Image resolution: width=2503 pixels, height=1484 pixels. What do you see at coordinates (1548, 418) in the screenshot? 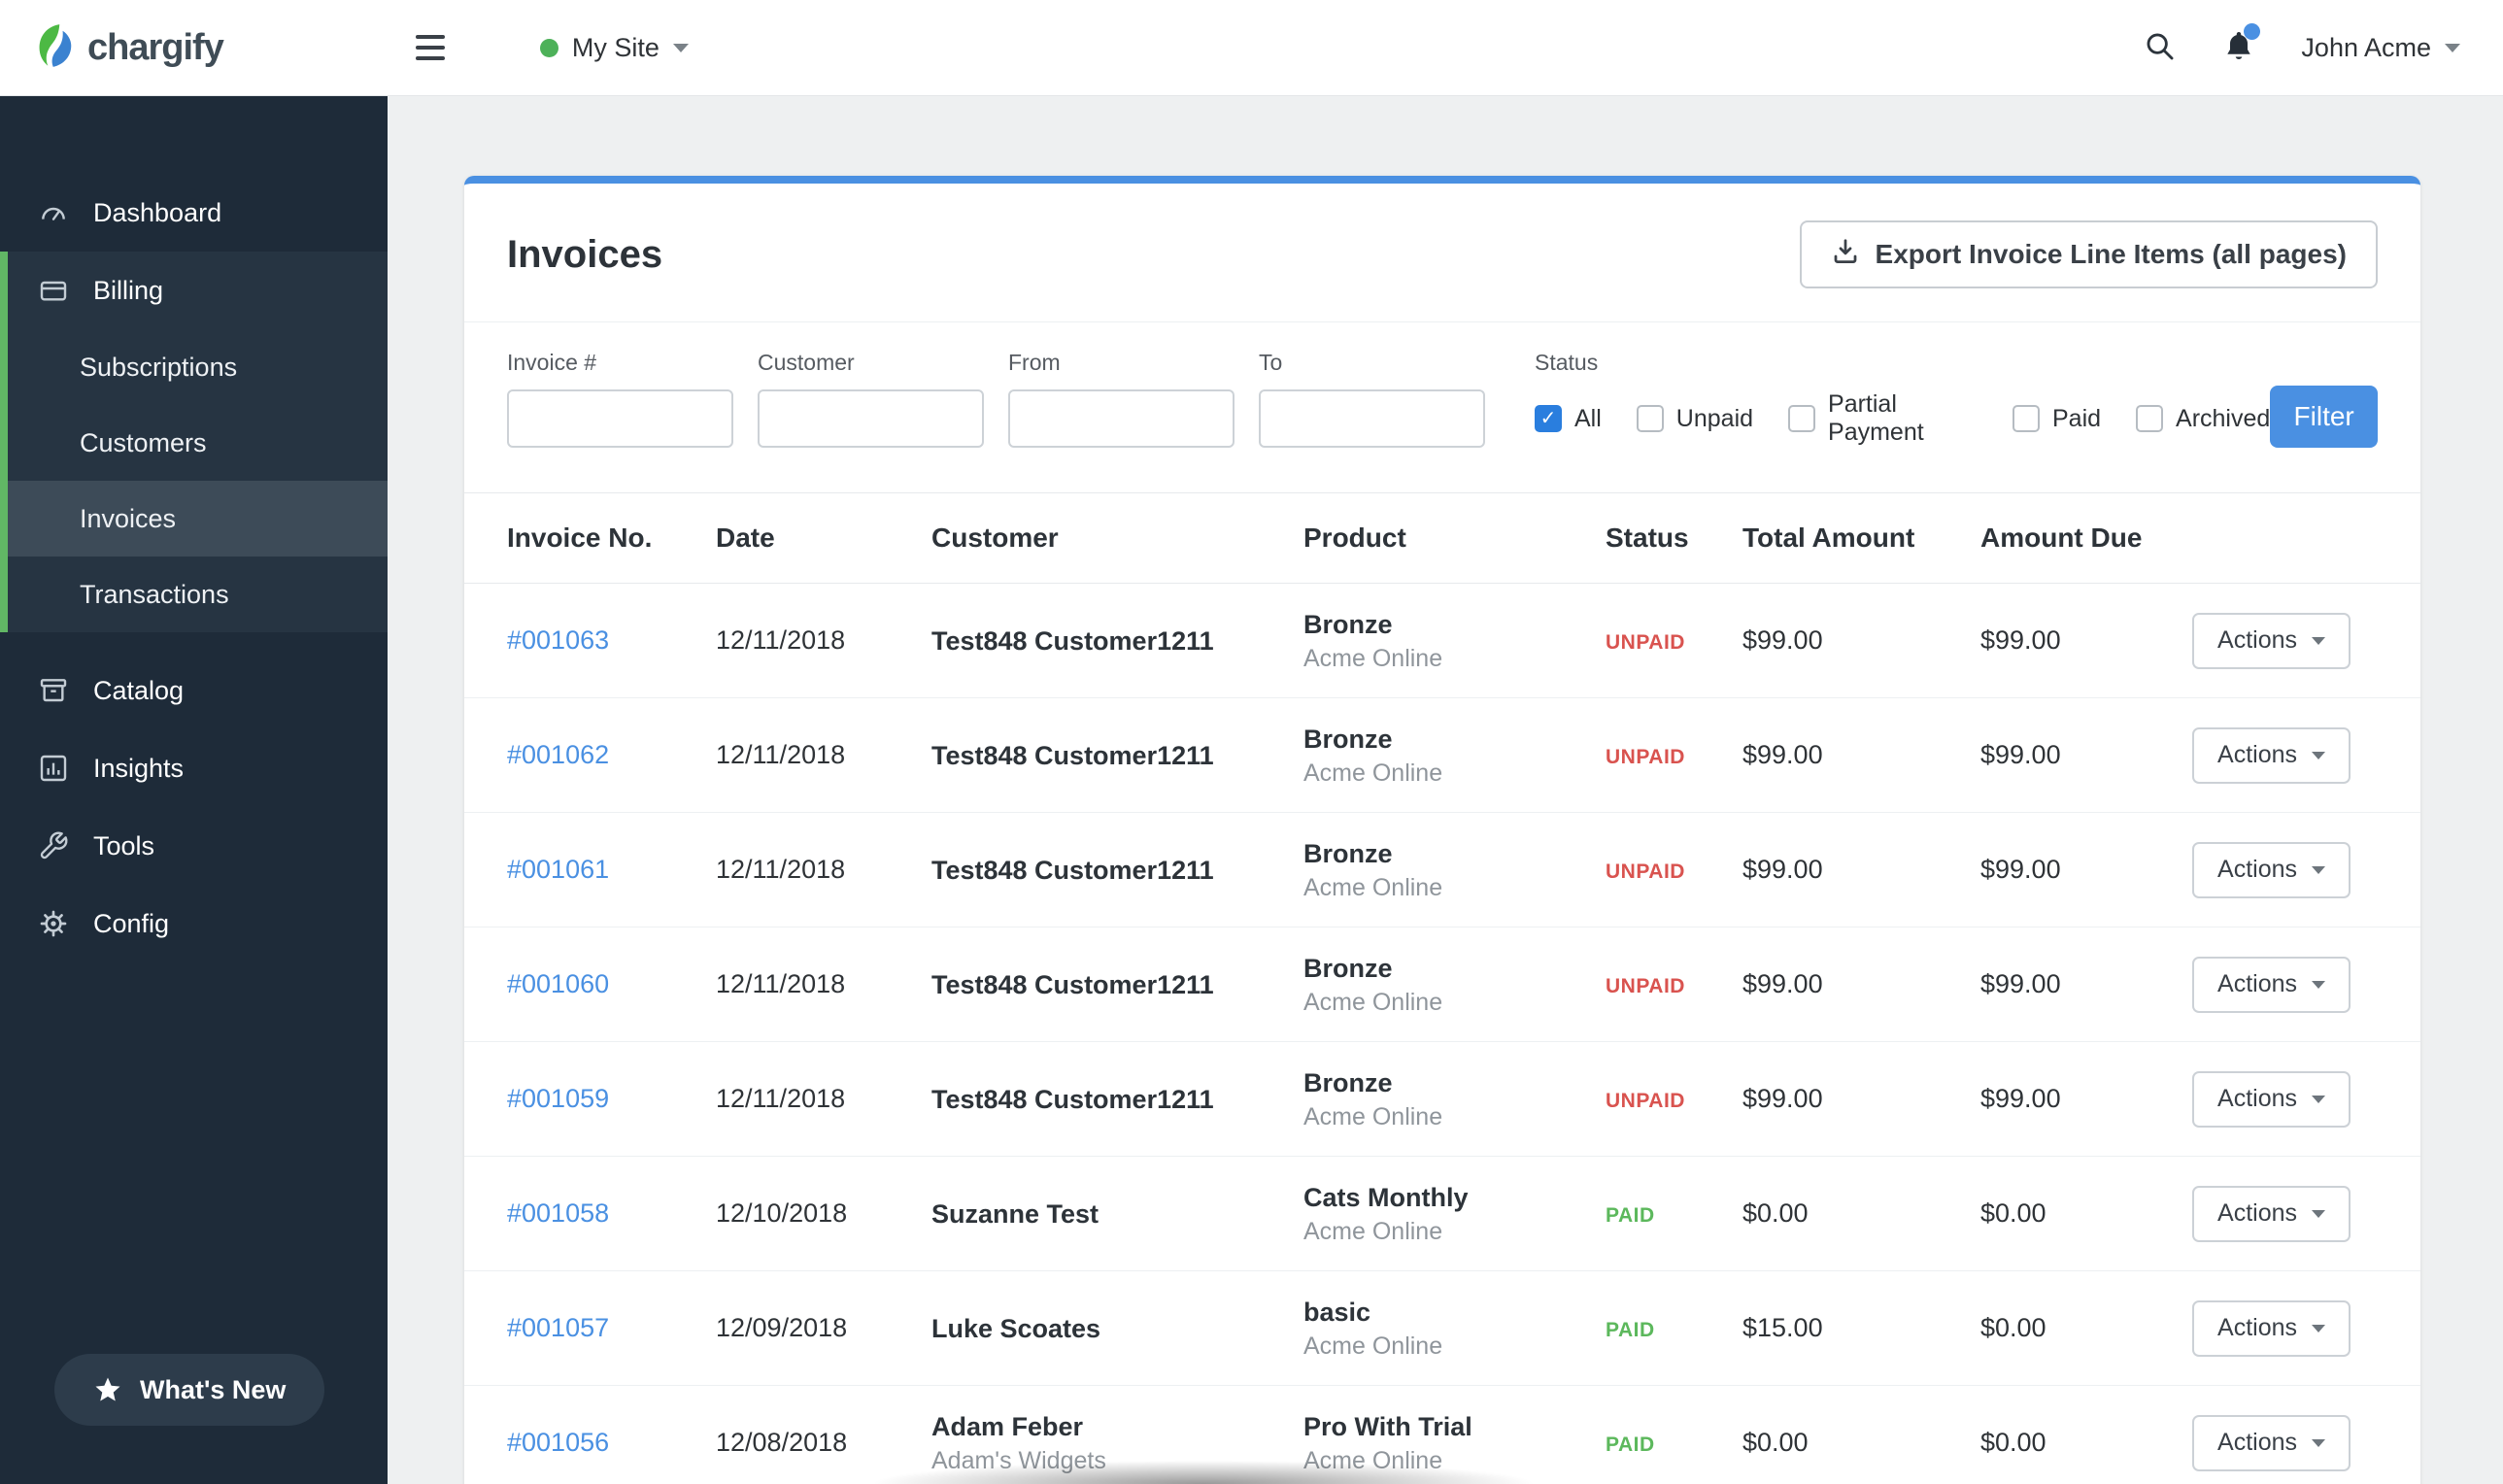
I see `checkbox-all` at bounding box center [1548, 418].